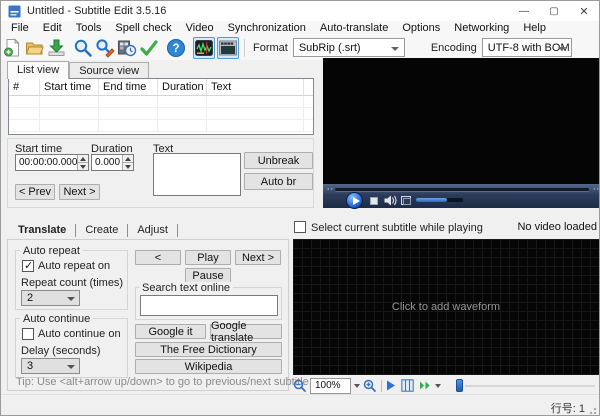  What do you see at coordinates (526, 47) in the screenshot?
I see `encoding-select: UTF-8 with BOM` at bounding box center [526, 47].